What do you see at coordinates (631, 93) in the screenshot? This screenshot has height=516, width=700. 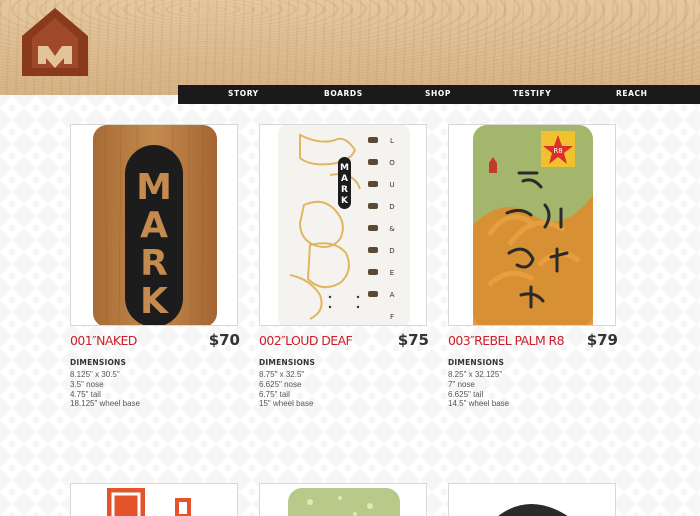 I see `nav-reach: REACH` at bounding box center [631, 93].